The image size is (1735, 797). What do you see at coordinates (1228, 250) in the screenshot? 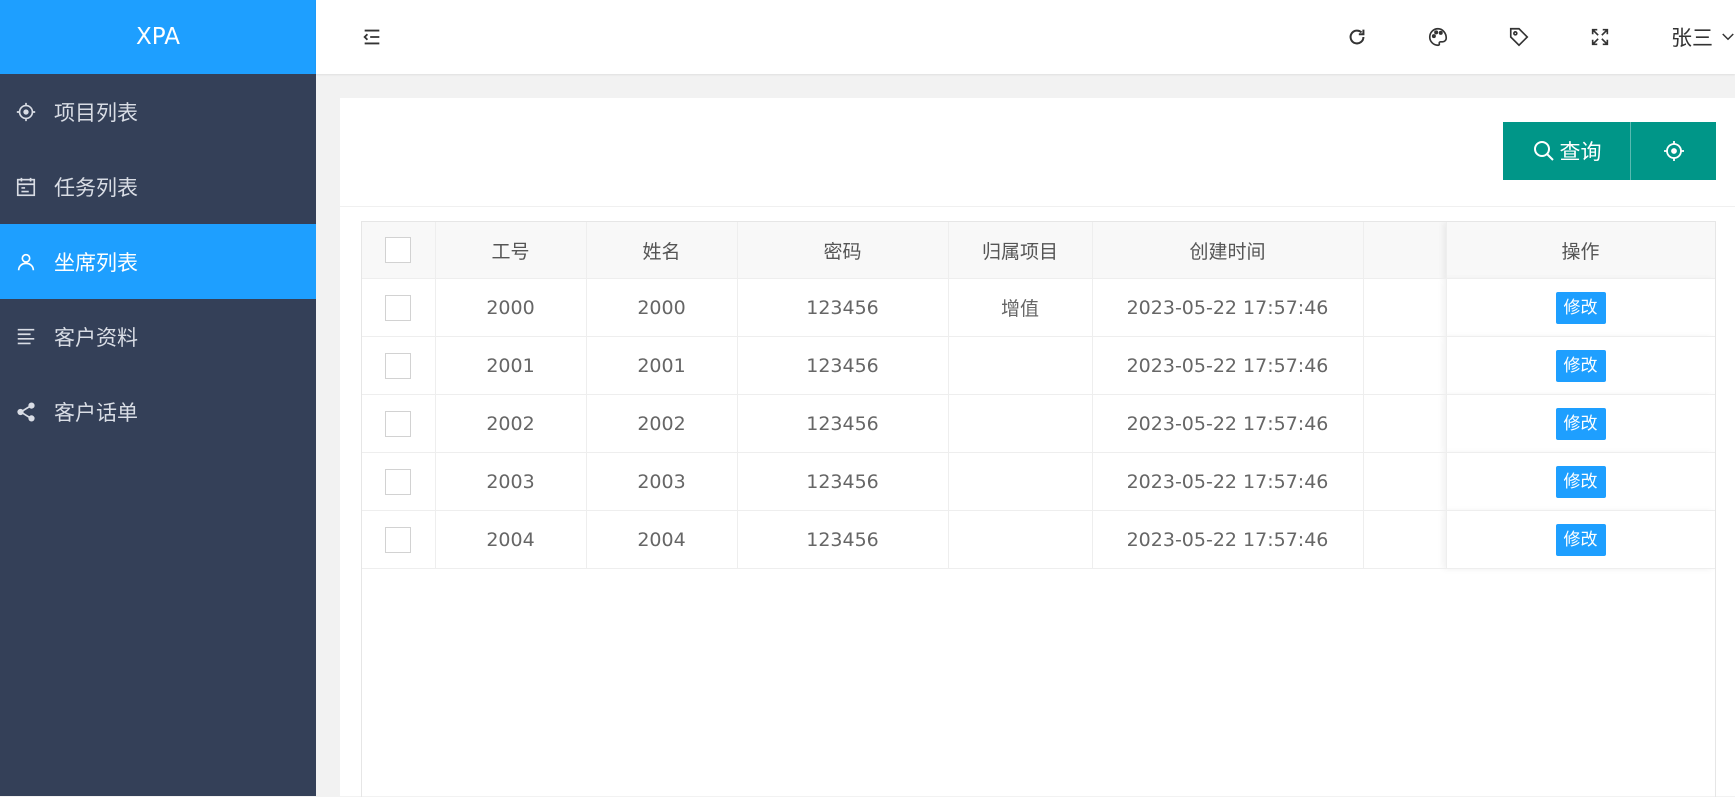
I see `column-header-created: 创建时间` at bounding box center [1228, 250].